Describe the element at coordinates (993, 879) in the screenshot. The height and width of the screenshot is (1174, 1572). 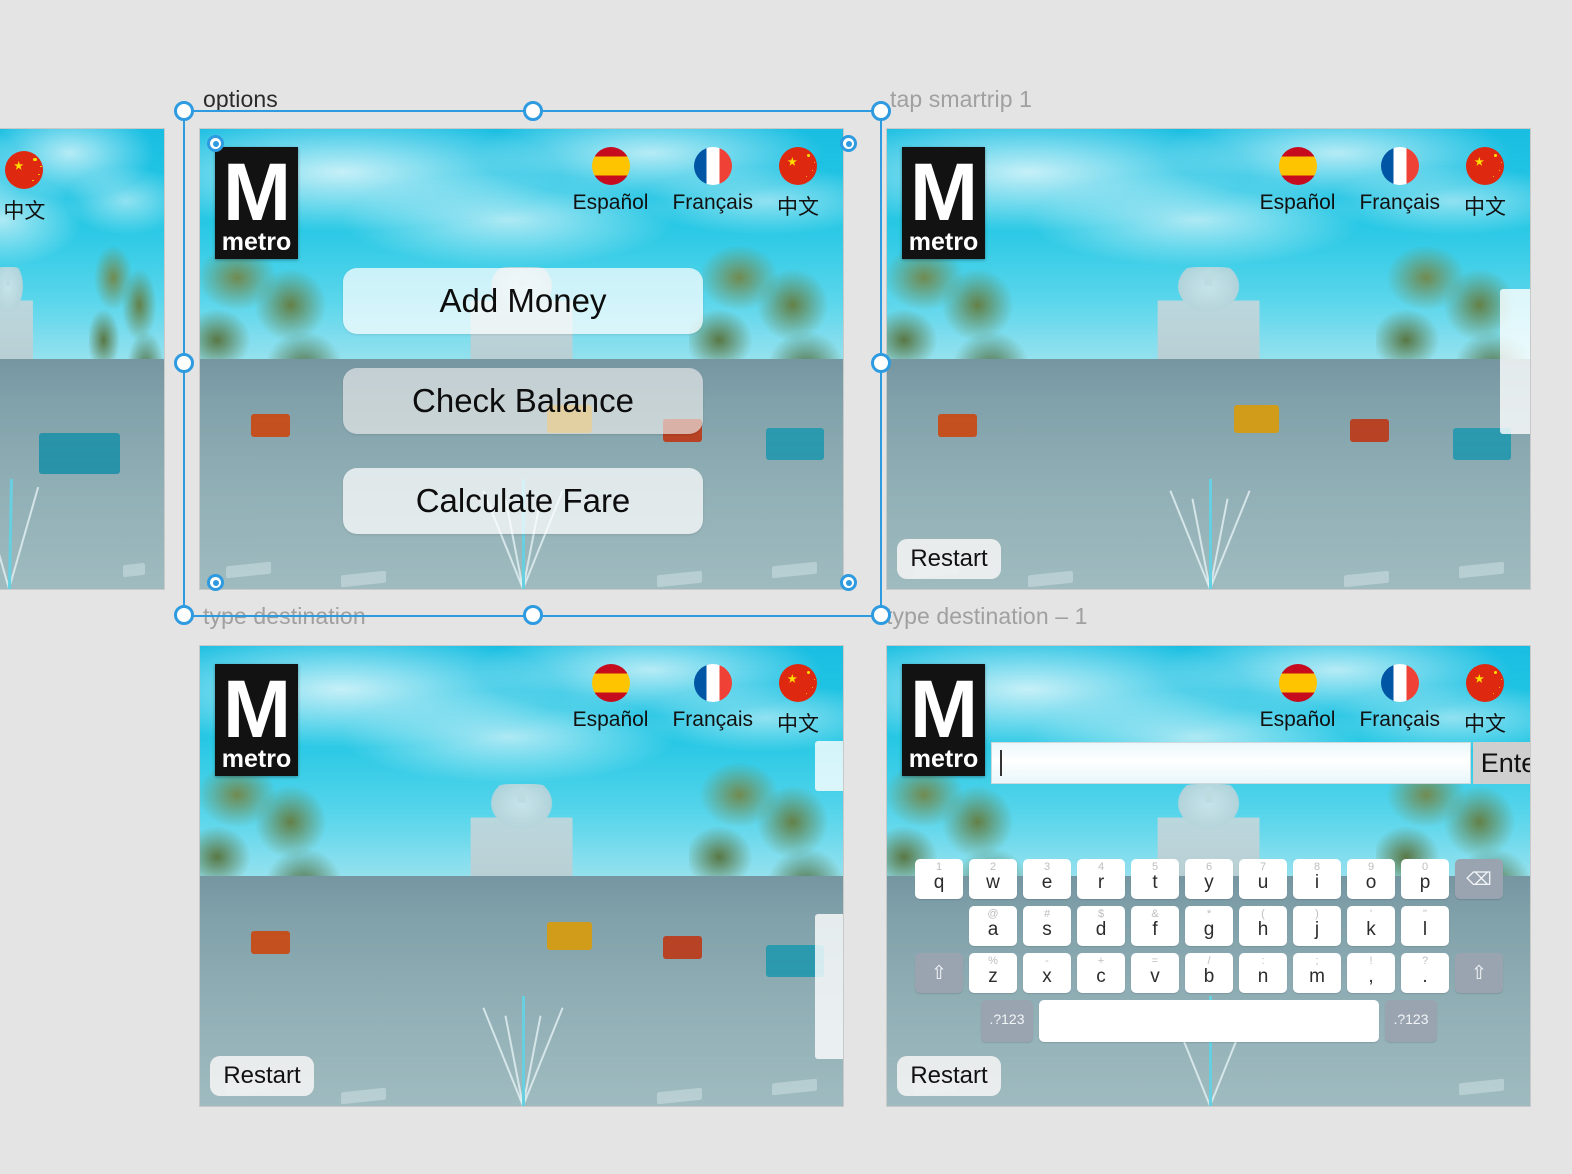
I see `key-w: 2w` at that location.